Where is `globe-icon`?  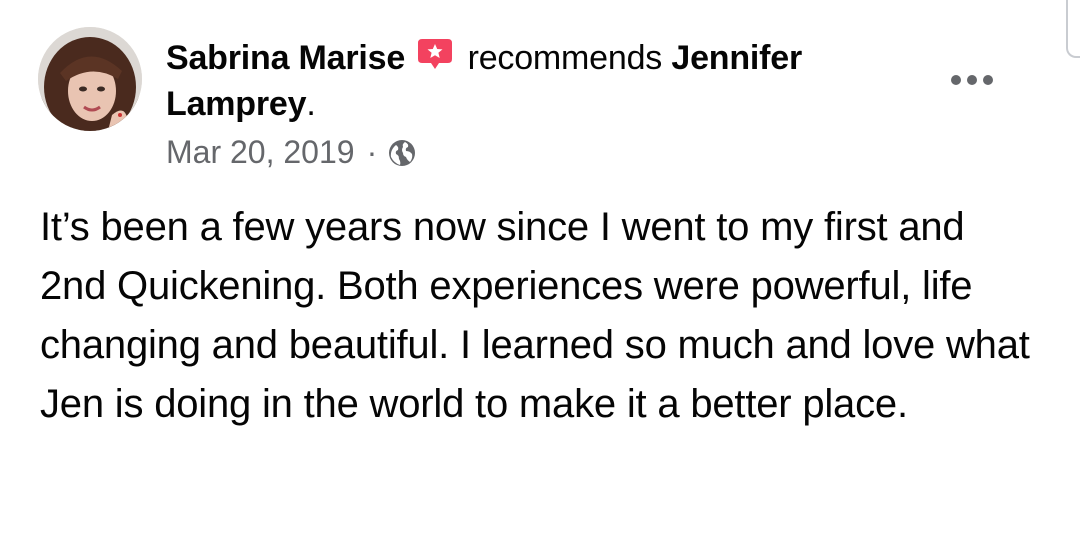
globe-icon is located at coordinates (402, 152).